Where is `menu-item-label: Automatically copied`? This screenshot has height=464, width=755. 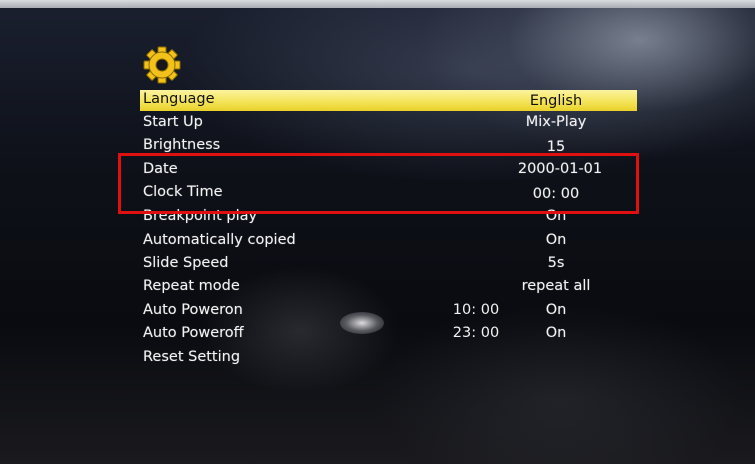
menu-item-label: Automatically copied is located at coordinates (219, 240).